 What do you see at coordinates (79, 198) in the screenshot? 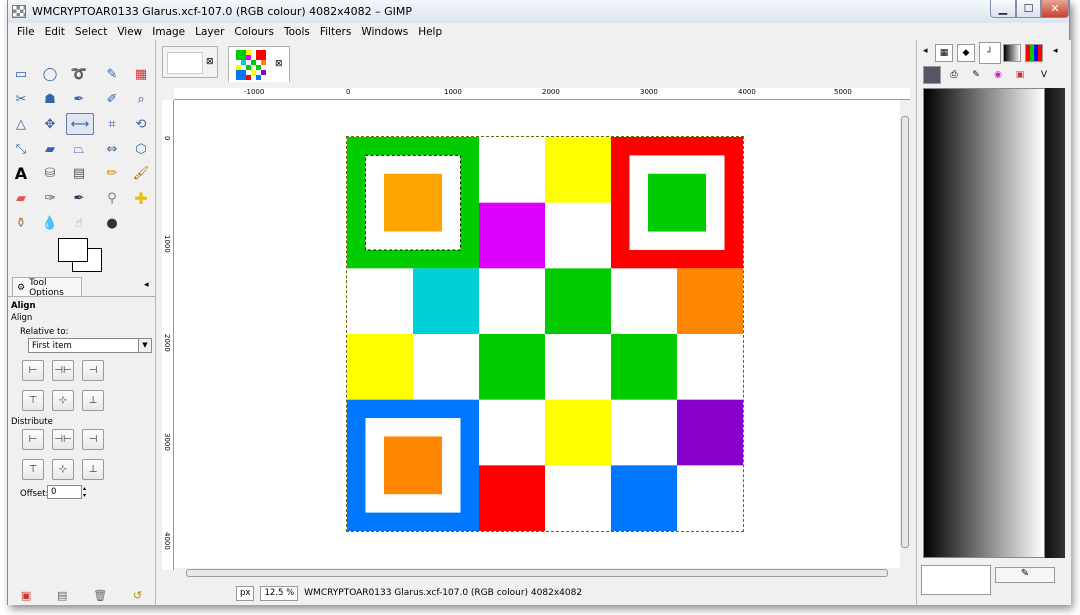
I see `ink-icon: ✒` at bounding box center [79, 198].